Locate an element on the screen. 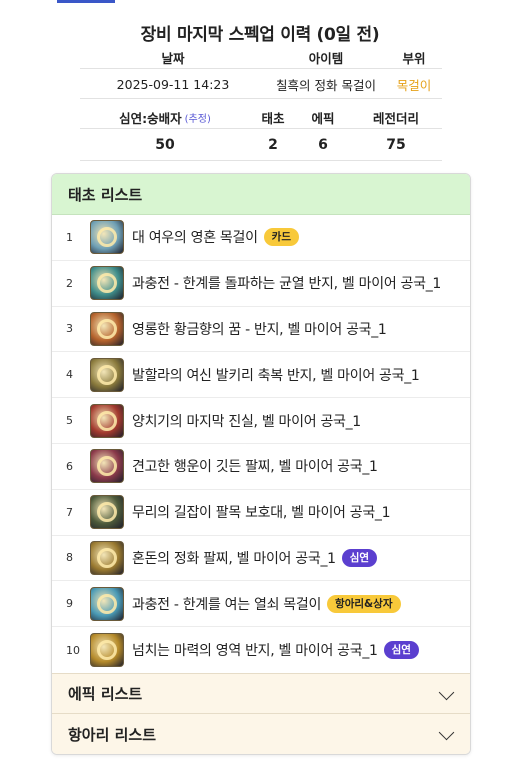 The width and height of the screenshot is (520, 773). item-name: 과충전 - 한계를 여는 열쇠 목걸이 is located at coordinates (227, 604).